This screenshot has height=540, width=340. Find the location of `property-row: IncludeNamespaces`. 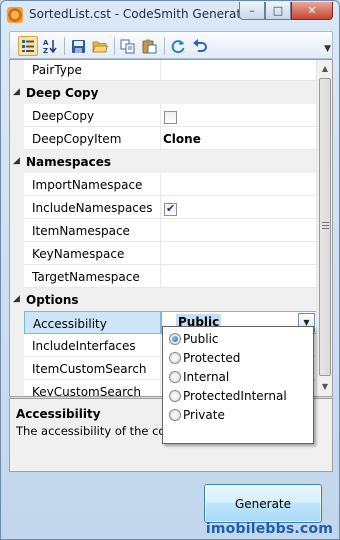

property-row: IncludeNamespaces is located at coordinates (163, 207).